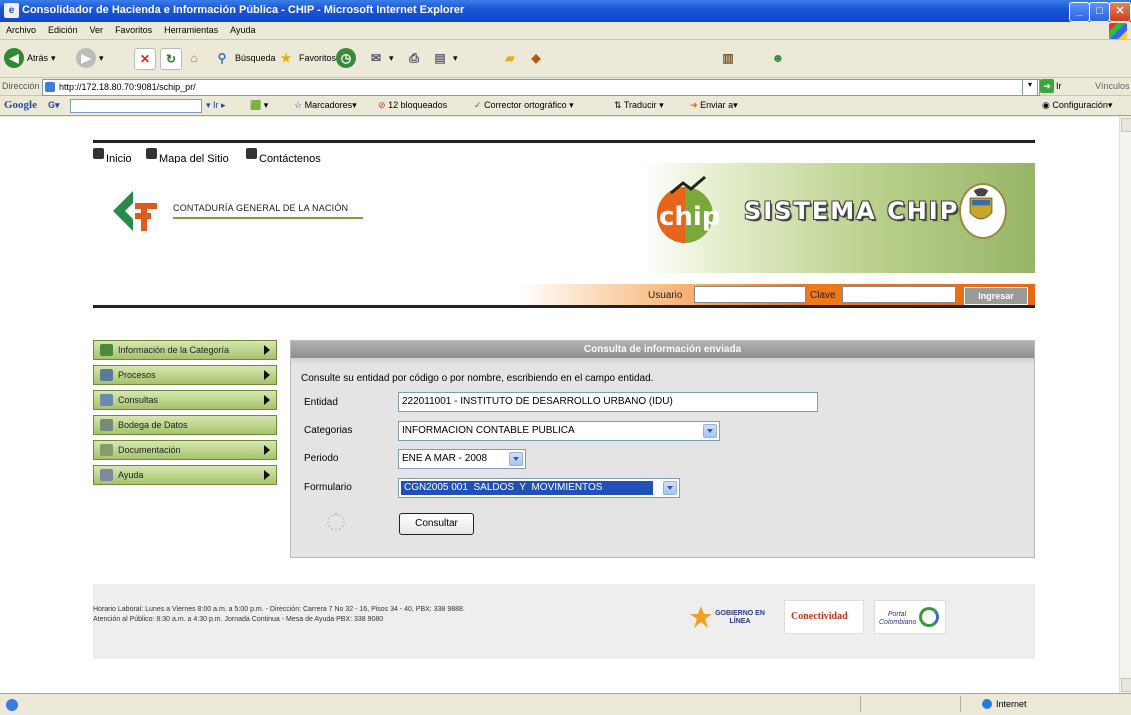  Describe the element at coordinates (1047, 86) in the screenshot. I see `go-icon: ➜` at that location.